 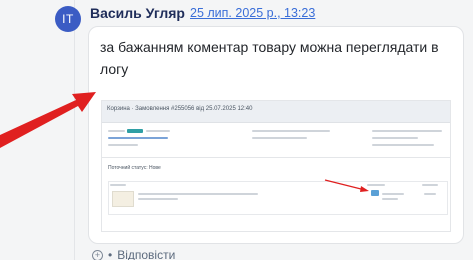 What do you see at coordinates (252, 13) in the screenshot?
I see `comment-date-link: 25 лип. 2025 р., 13:23` at bounding box center [252, 13].